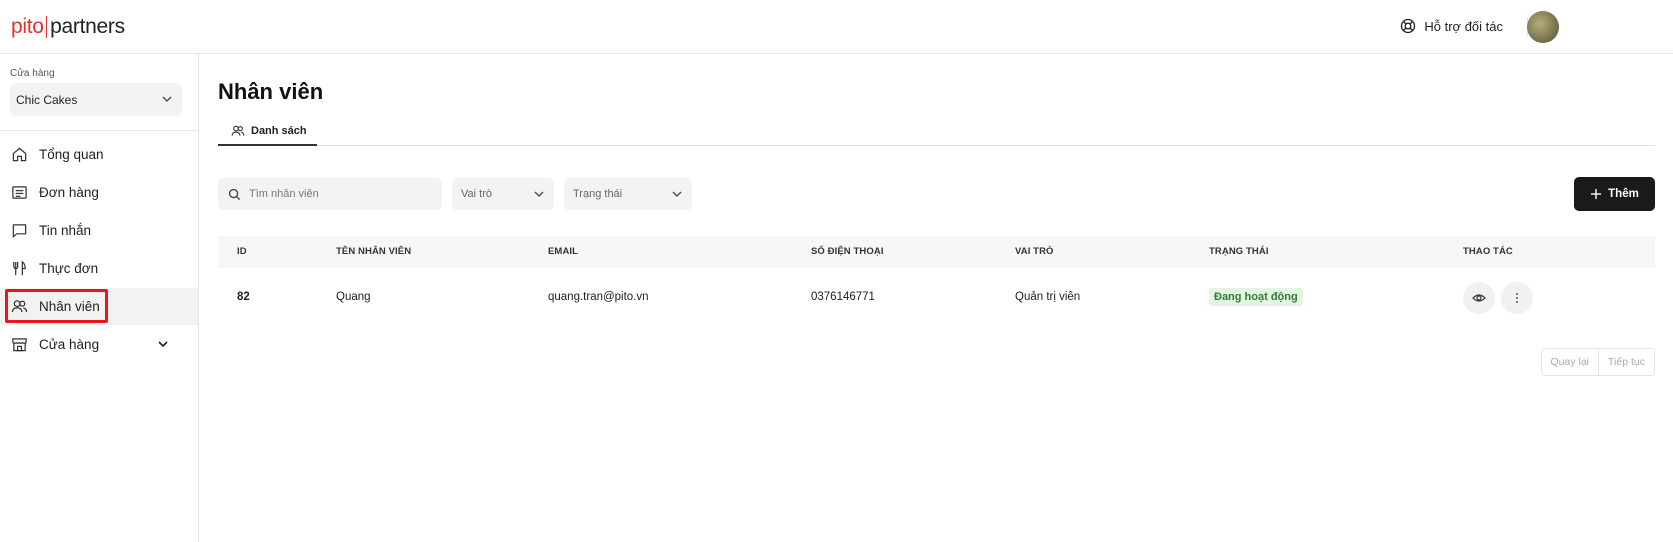 The height and width of the screenshot is (542, 1673). Describe the element at coordinates (234, 194) in the screenshot. I see `search-icon` at that location.